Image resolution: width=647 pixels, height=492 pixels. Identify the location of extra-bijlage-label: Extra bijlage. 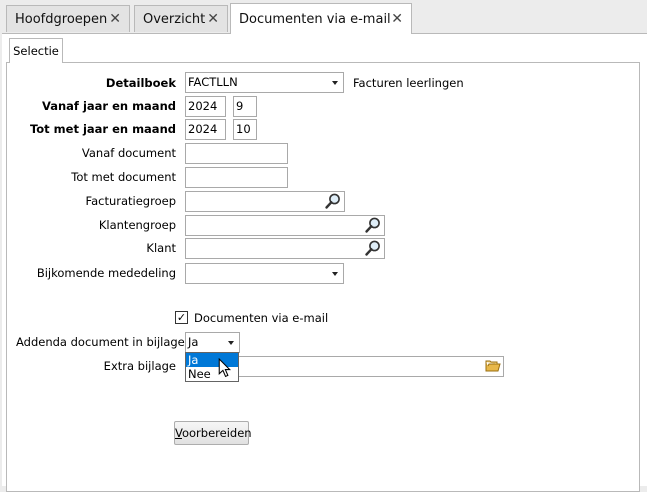
(139, 366).